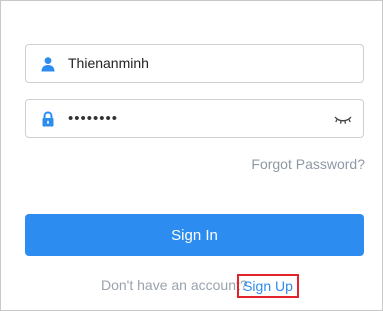 This screenshot has height=311, width=383. What do you see at coordinates (268, 286) in the screenshot?
I see `sign-up-link: Sign Up` at bounding box center [268, 286].